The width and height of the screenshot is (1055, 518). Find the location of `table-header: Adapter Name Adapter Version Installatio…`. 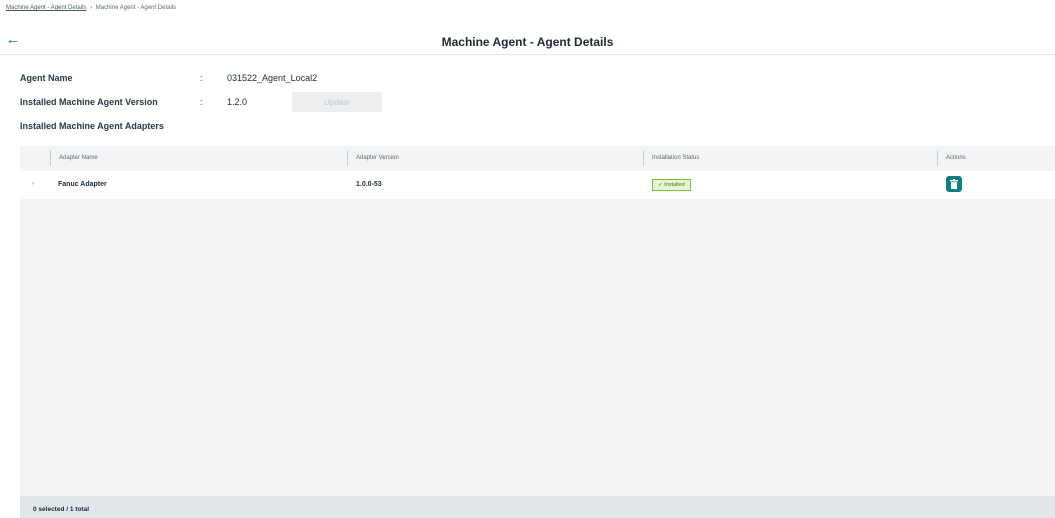

table-header: Adapter Name Adapter Version Installatio… is located at coordinates (537, 158).